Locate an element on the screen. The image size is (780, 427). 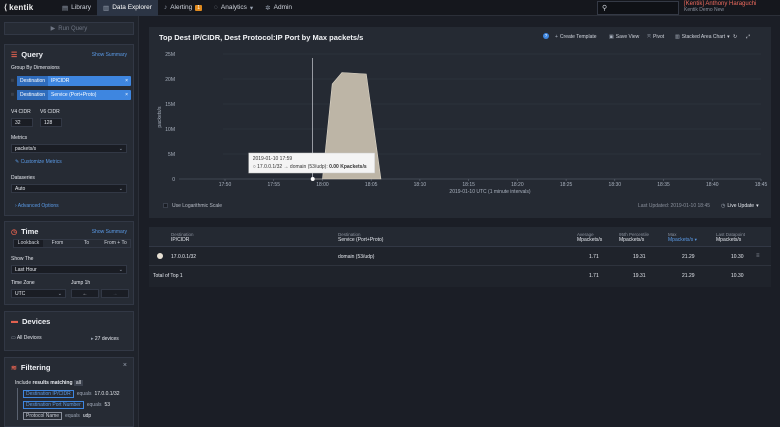
bell-icon: ♪ is located at coordinates (165, 7).